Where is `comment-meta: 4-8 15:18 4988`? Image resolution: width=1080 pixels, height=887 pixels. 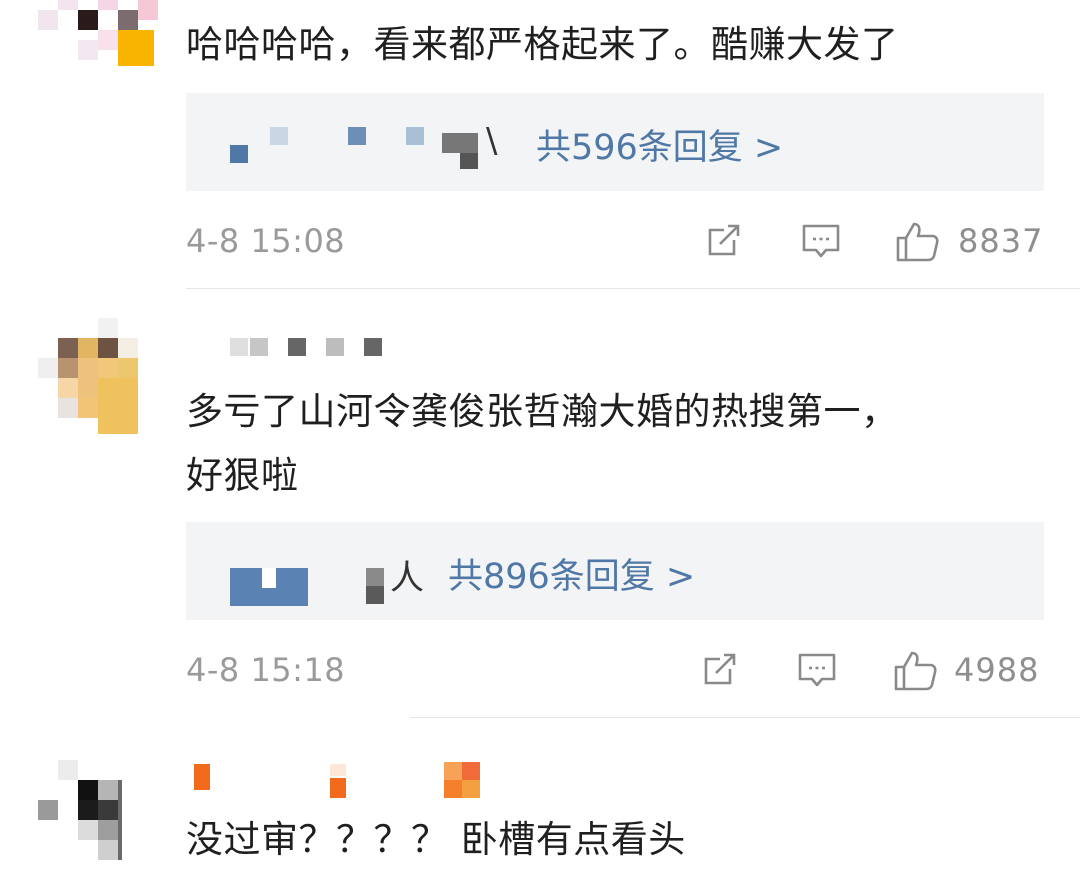 comment-meta: 4-8 15:18 4988 is located at coordinates (615, 670).